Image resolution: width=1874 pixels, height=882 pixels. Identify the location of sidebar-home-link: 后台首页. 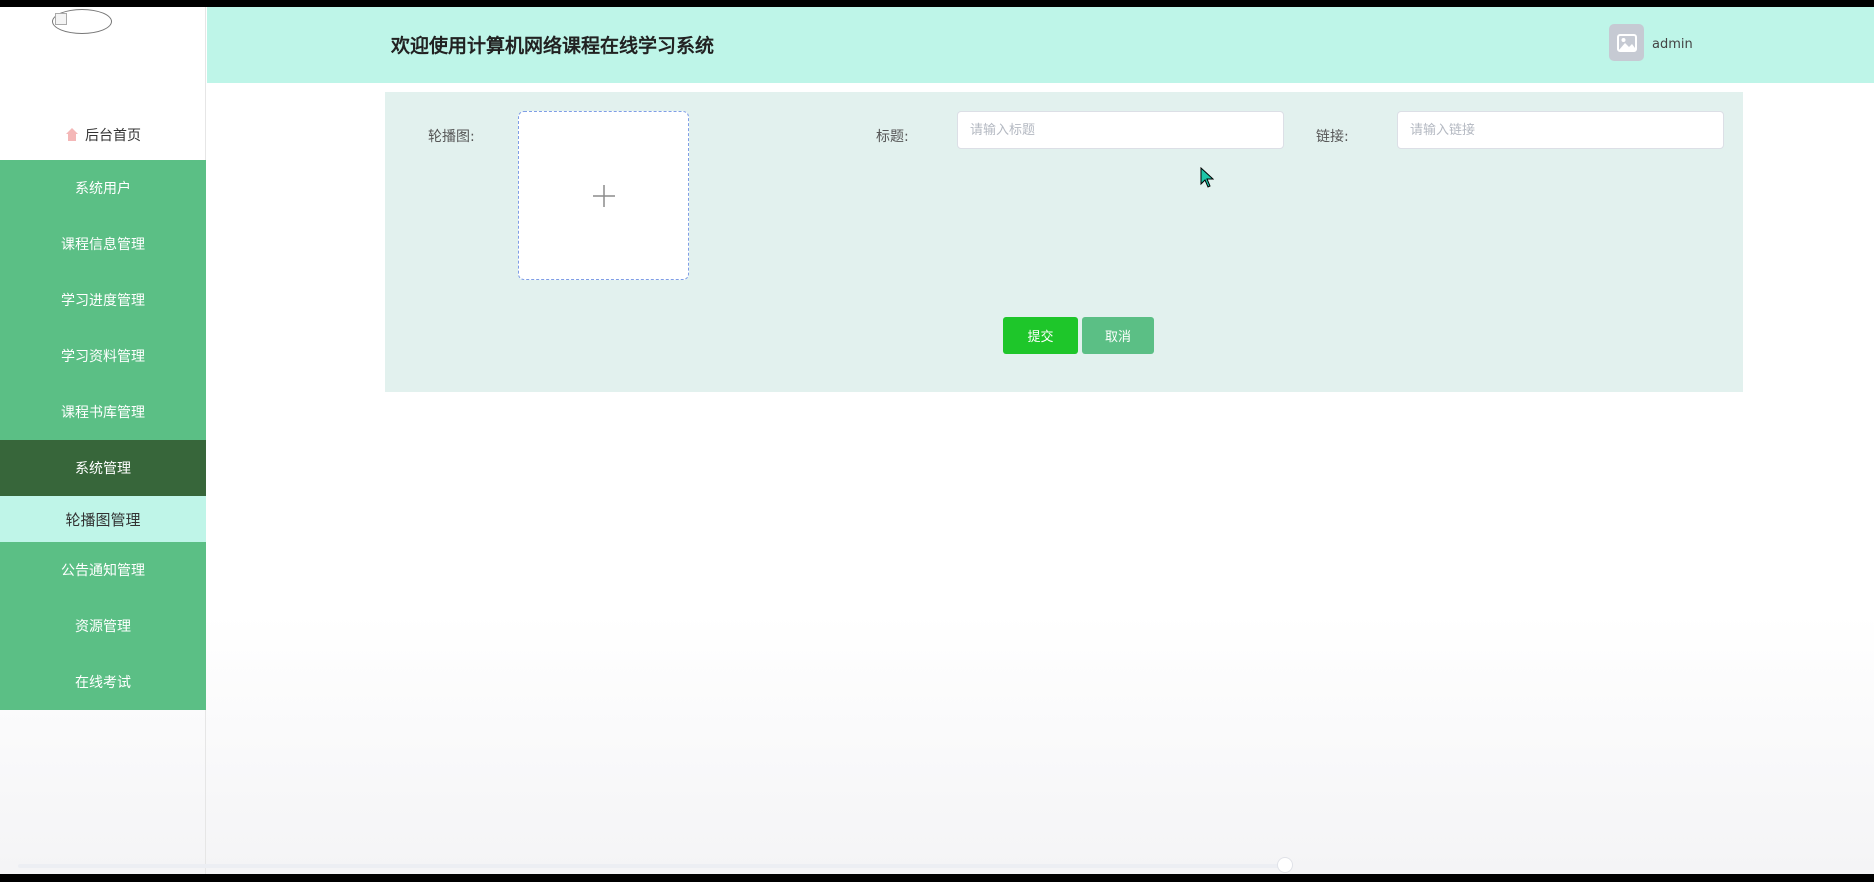
(103, 135).